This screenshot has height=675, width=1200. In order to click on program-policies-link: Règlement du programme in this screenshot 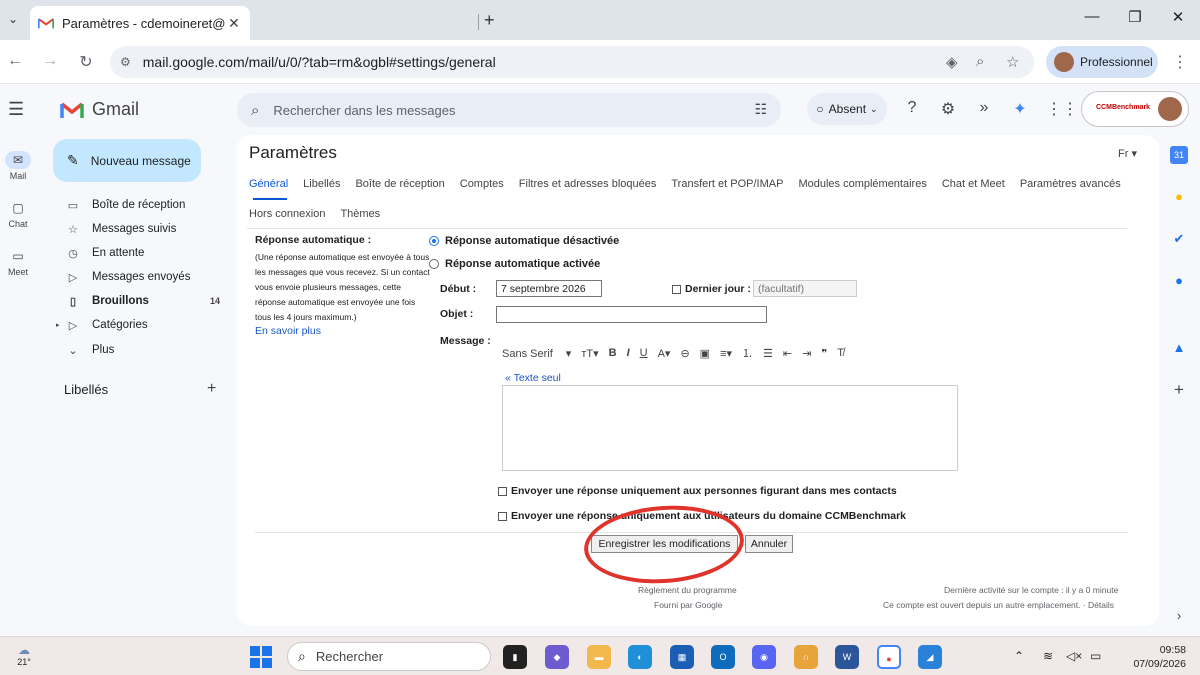, I will do `click(687, 590)`.